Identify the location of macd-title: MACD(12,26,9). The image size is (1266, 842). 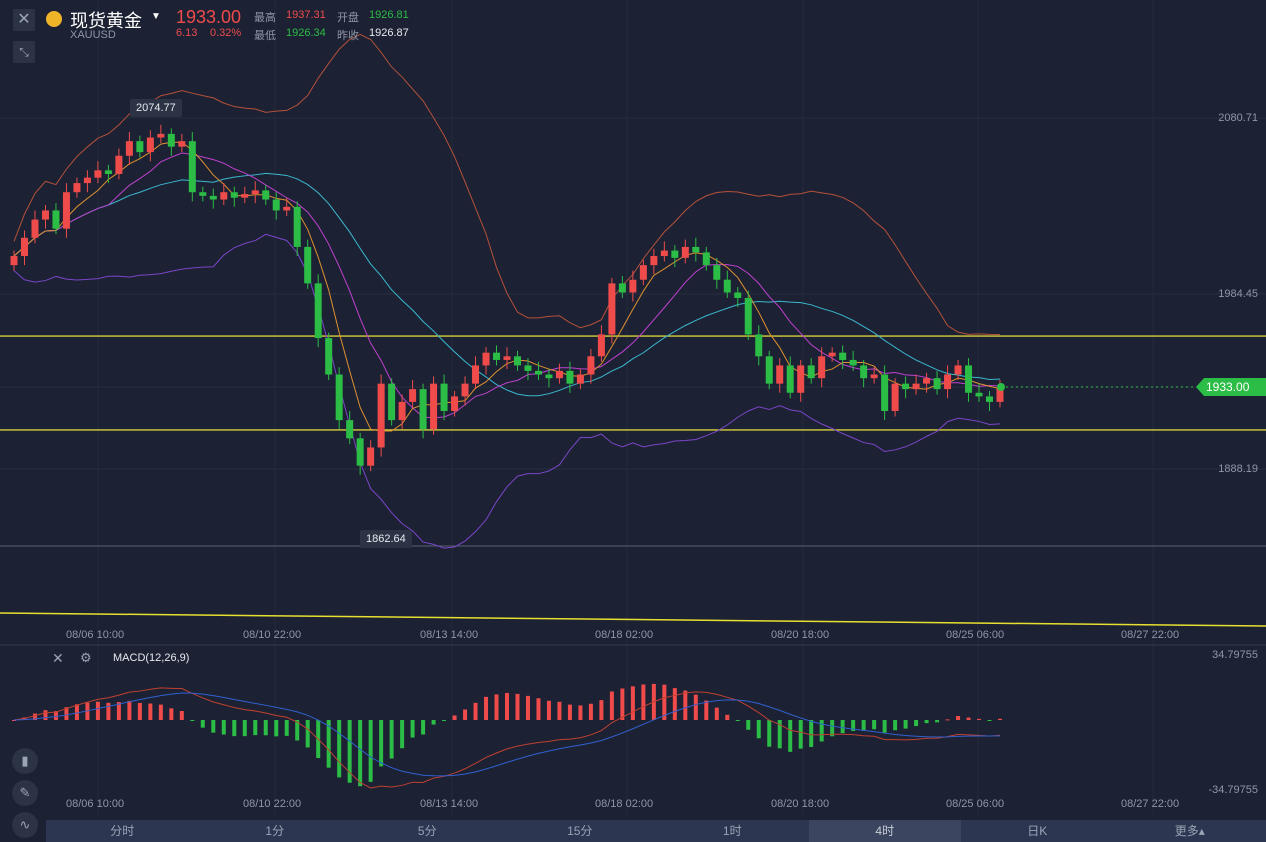
(151, 658).